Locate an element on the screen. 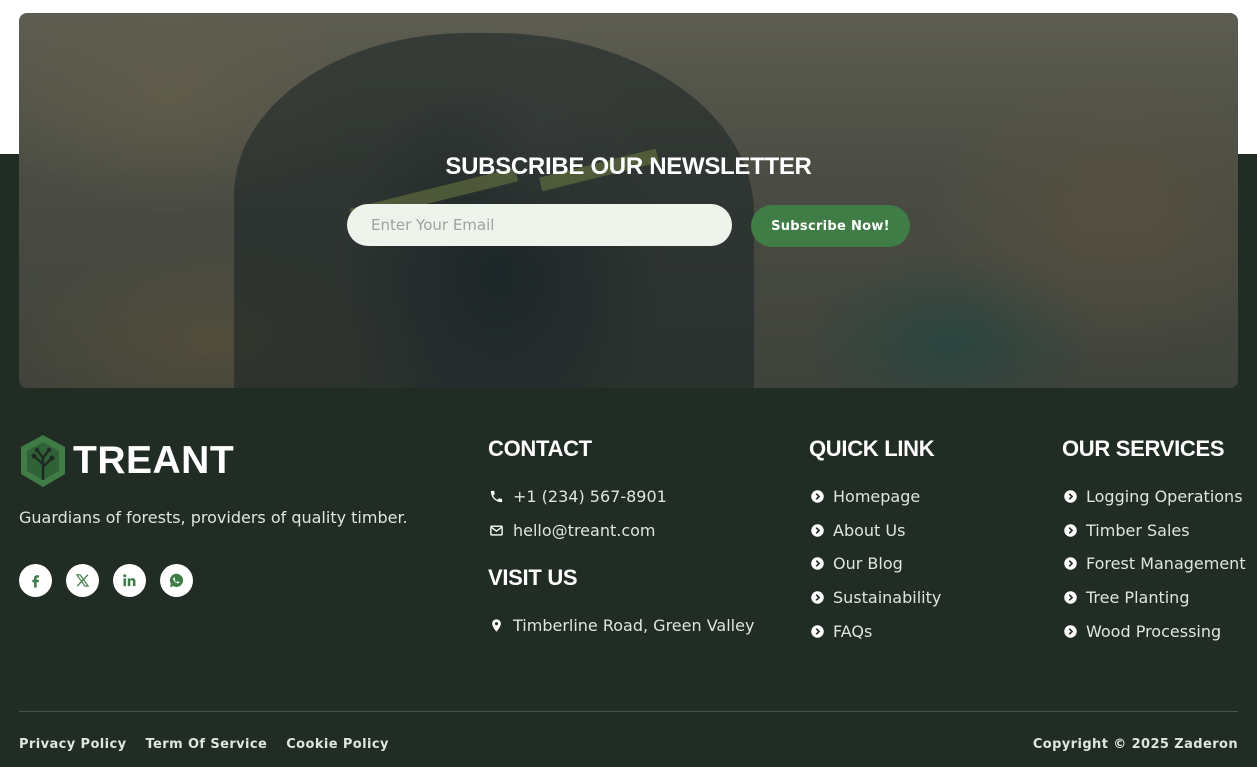 This screenshot has width=1257, height=767. service-label: Timber Sales is located at coordinates (1138, 530).